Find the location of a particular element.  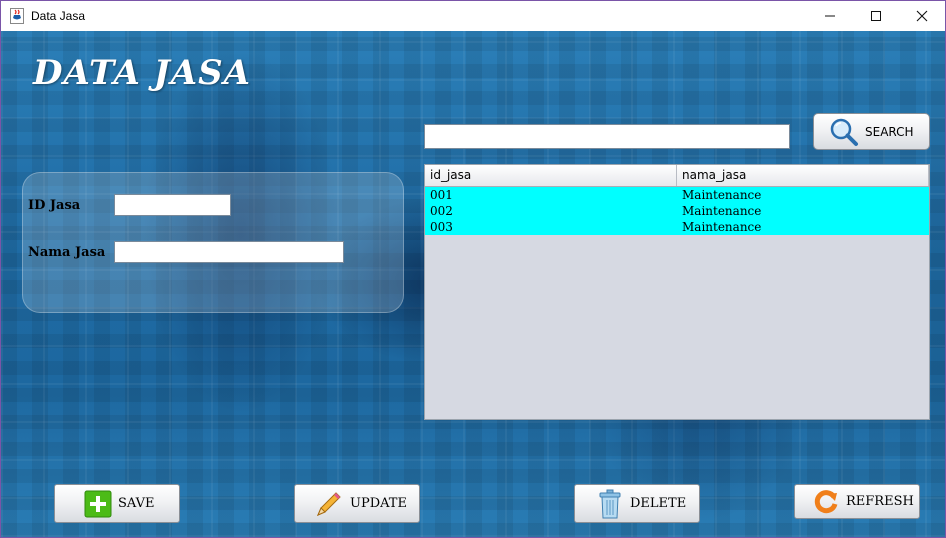

refresh-button: REFRESH is located at coordinates (857, 501).